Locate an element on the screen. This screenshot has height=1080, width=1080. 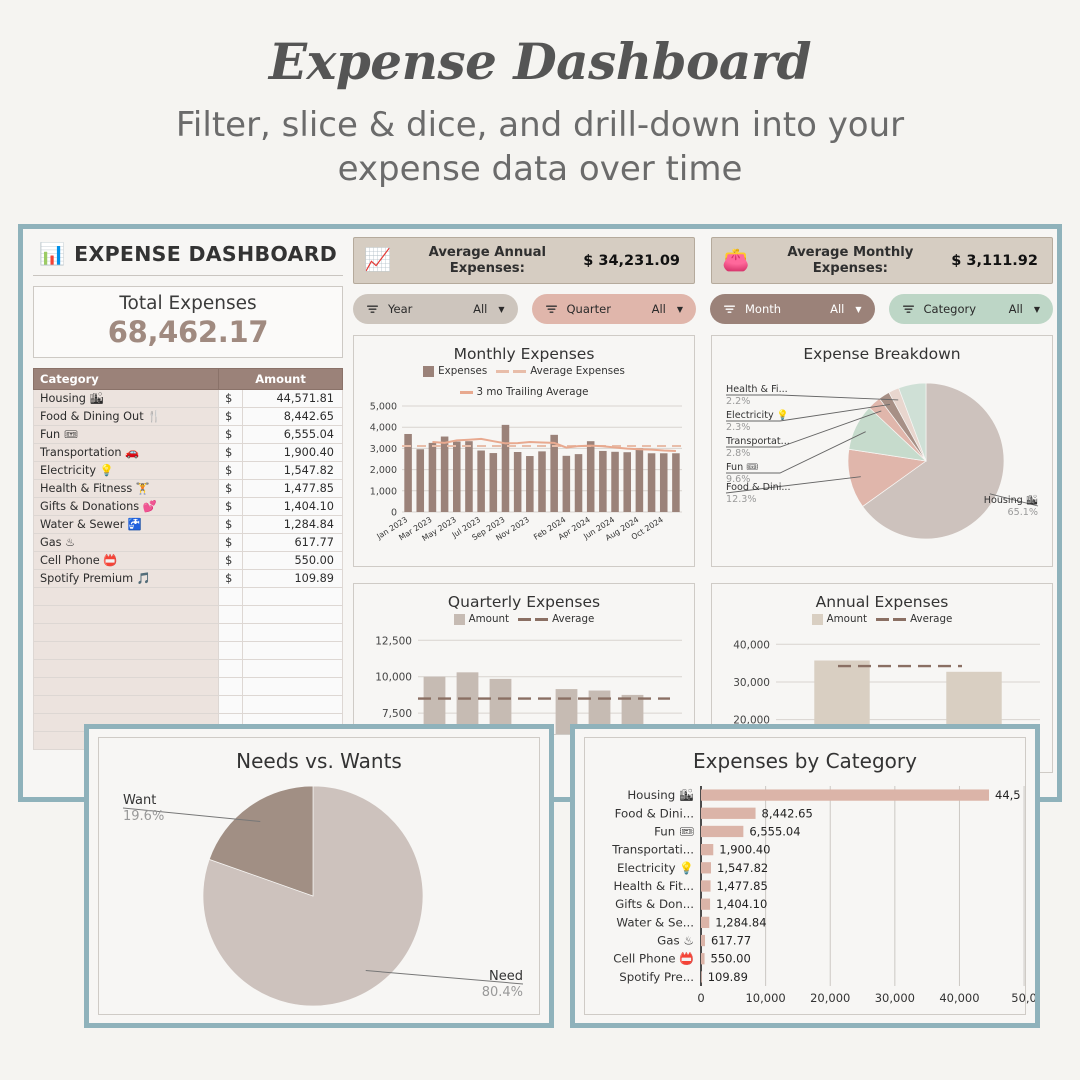
legend-line-avg-a is located at coordinates (503, 371).